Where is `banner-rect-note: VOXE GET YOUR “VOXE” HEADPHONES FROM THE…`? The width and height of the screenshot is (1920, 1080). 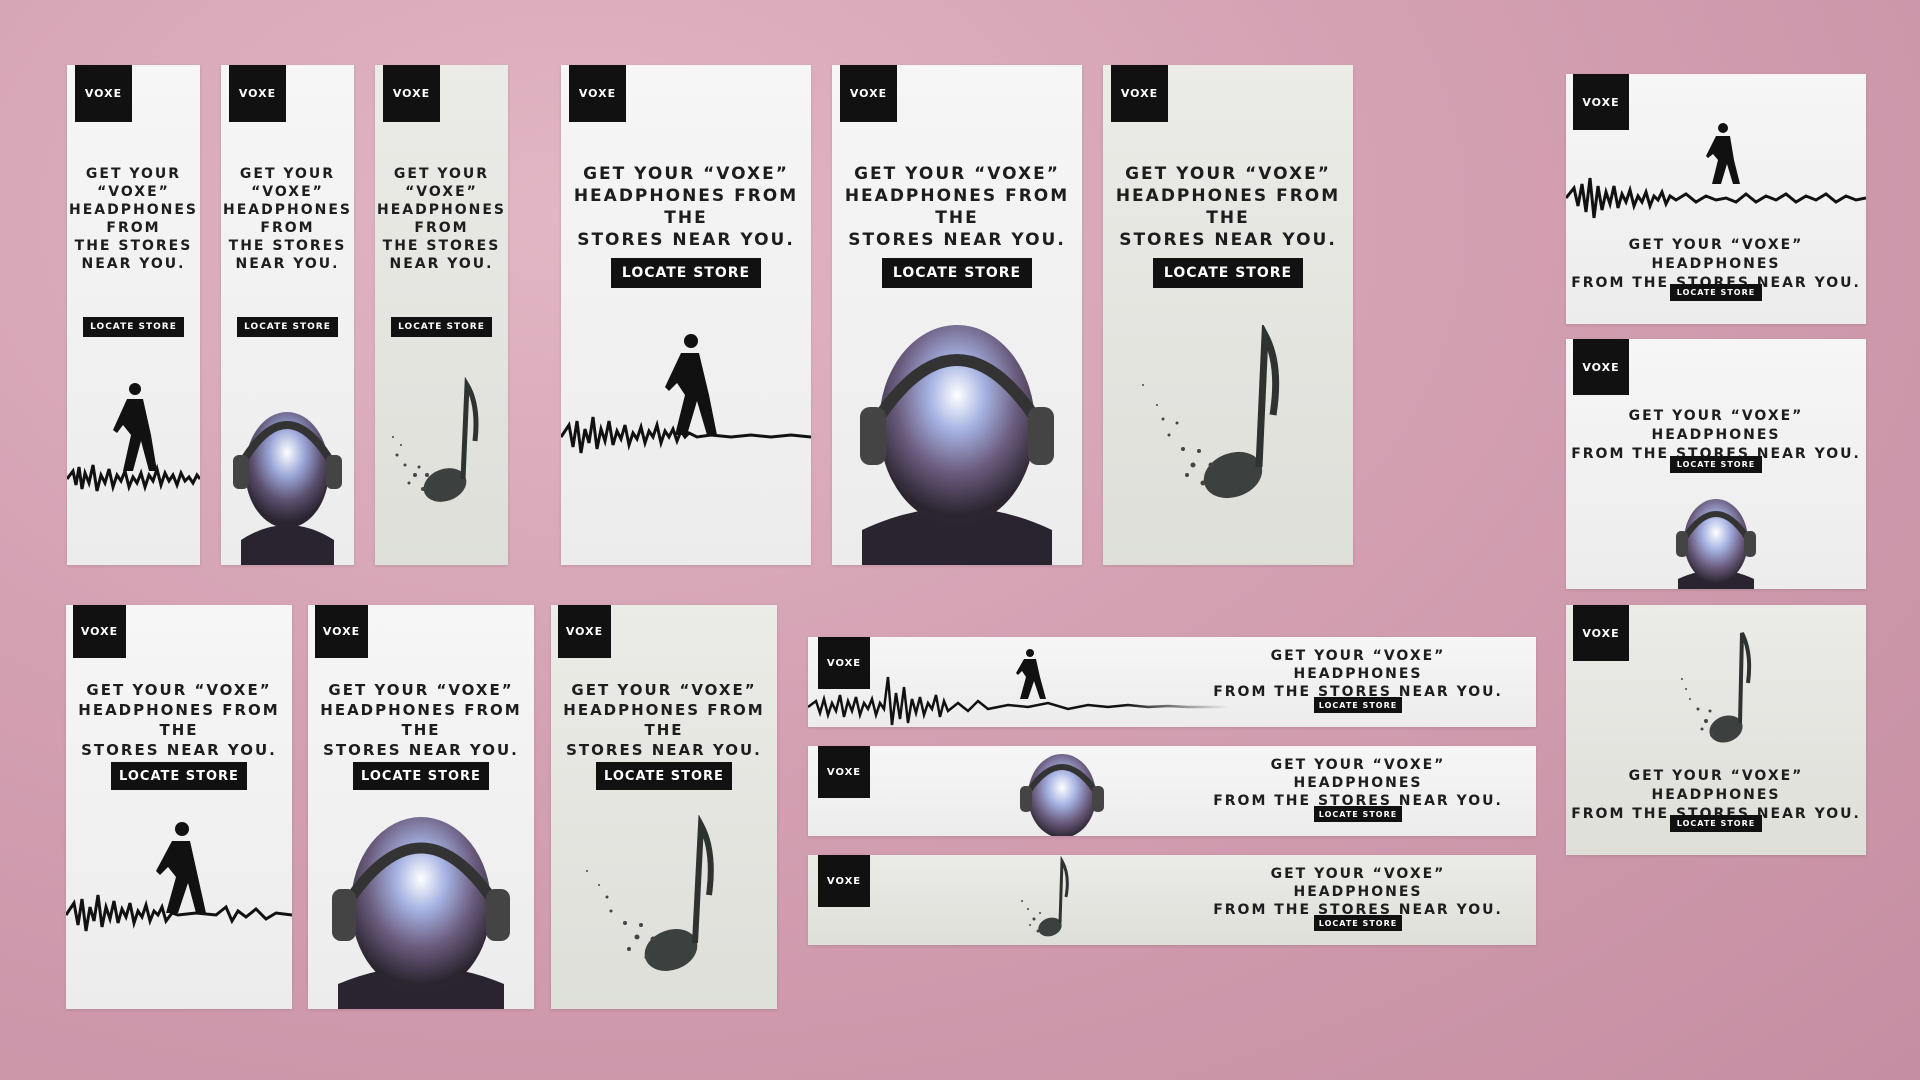
banner-rect-note: VOXE GET YOUR “VOXE” HEADPHONES FROM THE… is located at coordinates (1716, 730).